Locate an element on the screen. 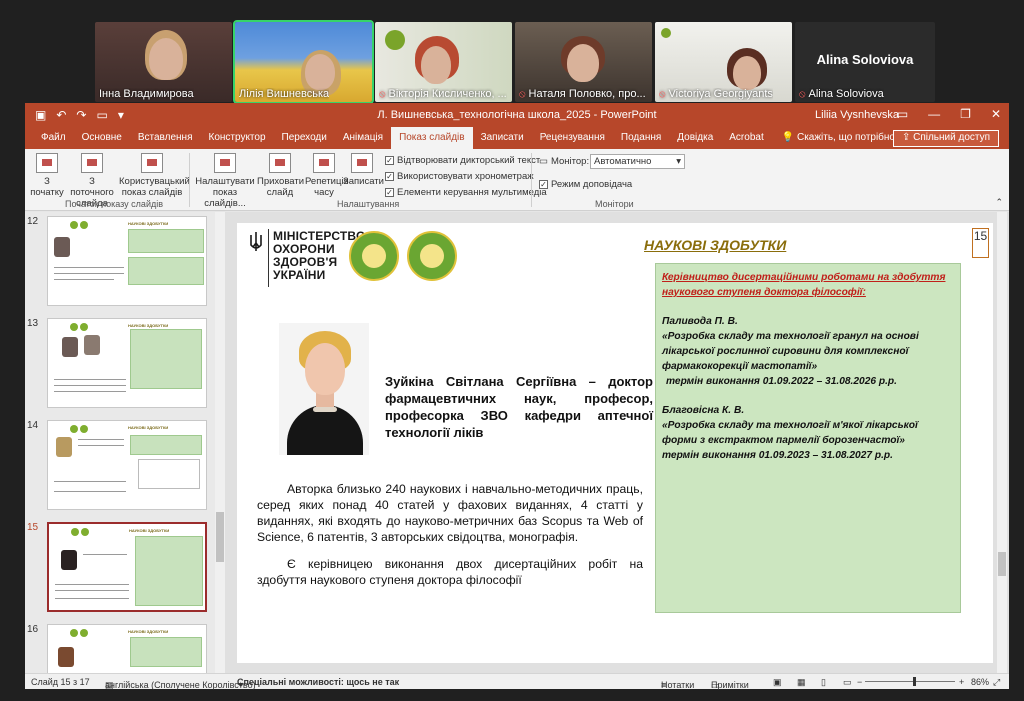 This screenshot has height=701, width=1024. checkbox-label: Використовувати хронометраж is located at coordinates (465, 176).